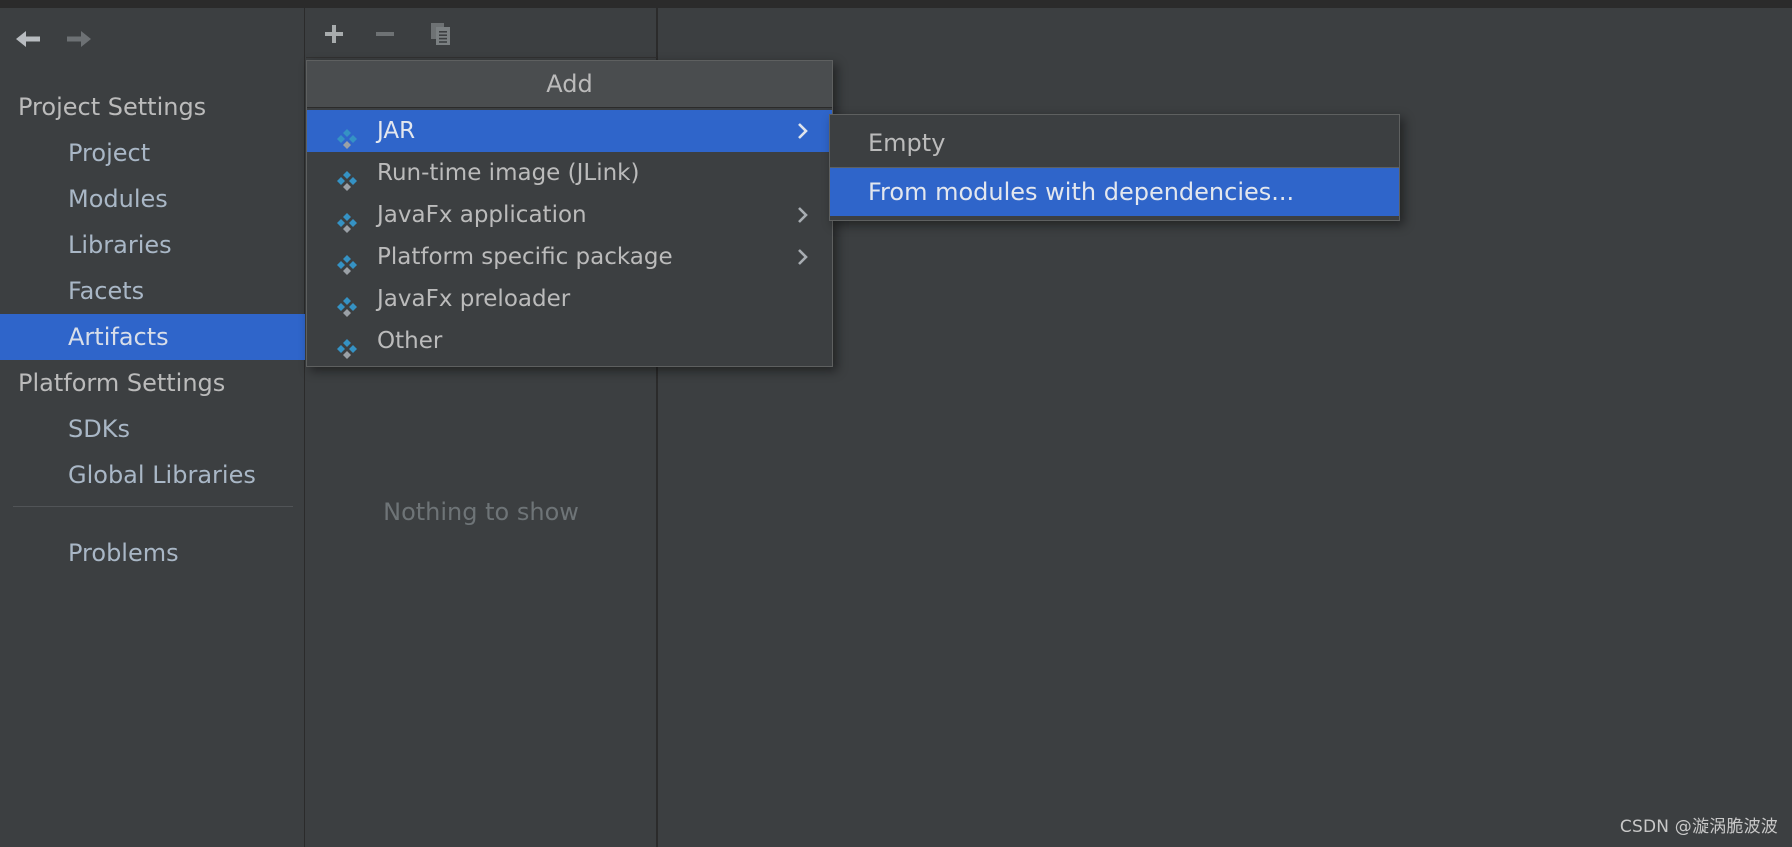  I want to click on sidebar-item-problems: Problems, so click(152, 553).